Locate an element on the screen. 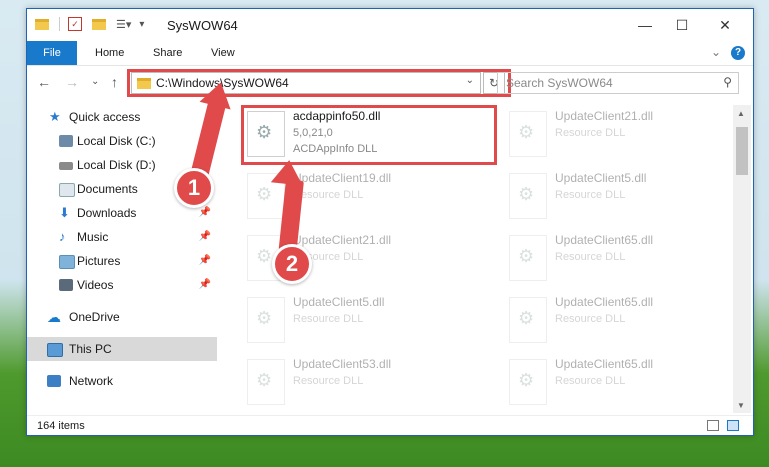 This screenshot has width=769, height=467. customize-toolbar-icon: ☰▾ is located at coordinates (123, 24).